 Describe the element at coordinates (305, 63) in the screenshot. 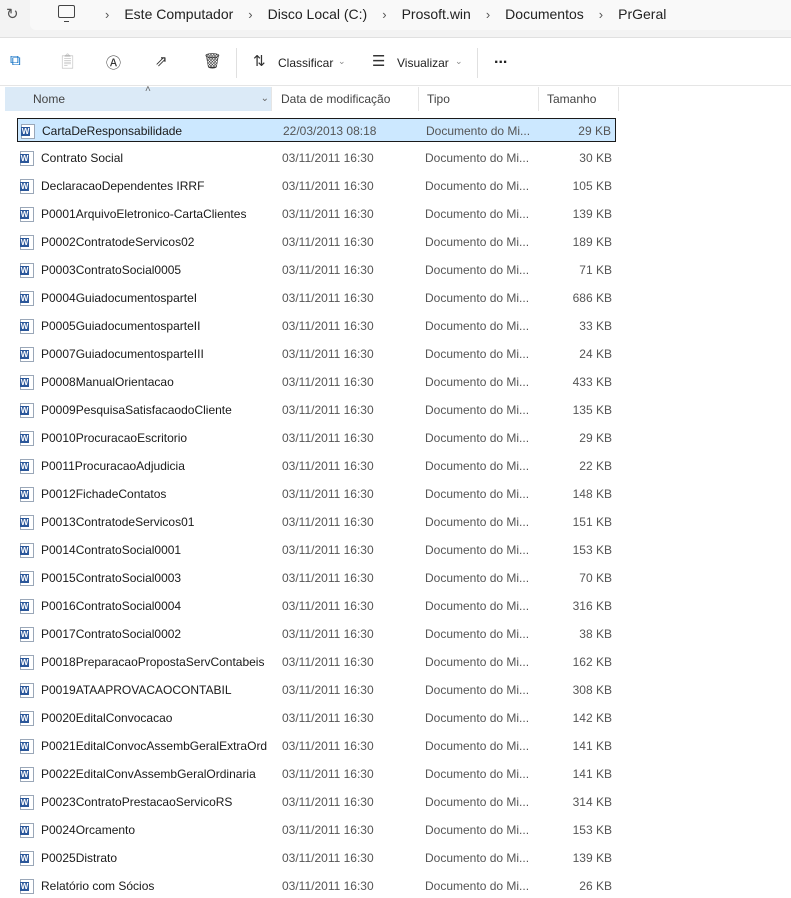

I see `sort-button: Classificar` at that location.